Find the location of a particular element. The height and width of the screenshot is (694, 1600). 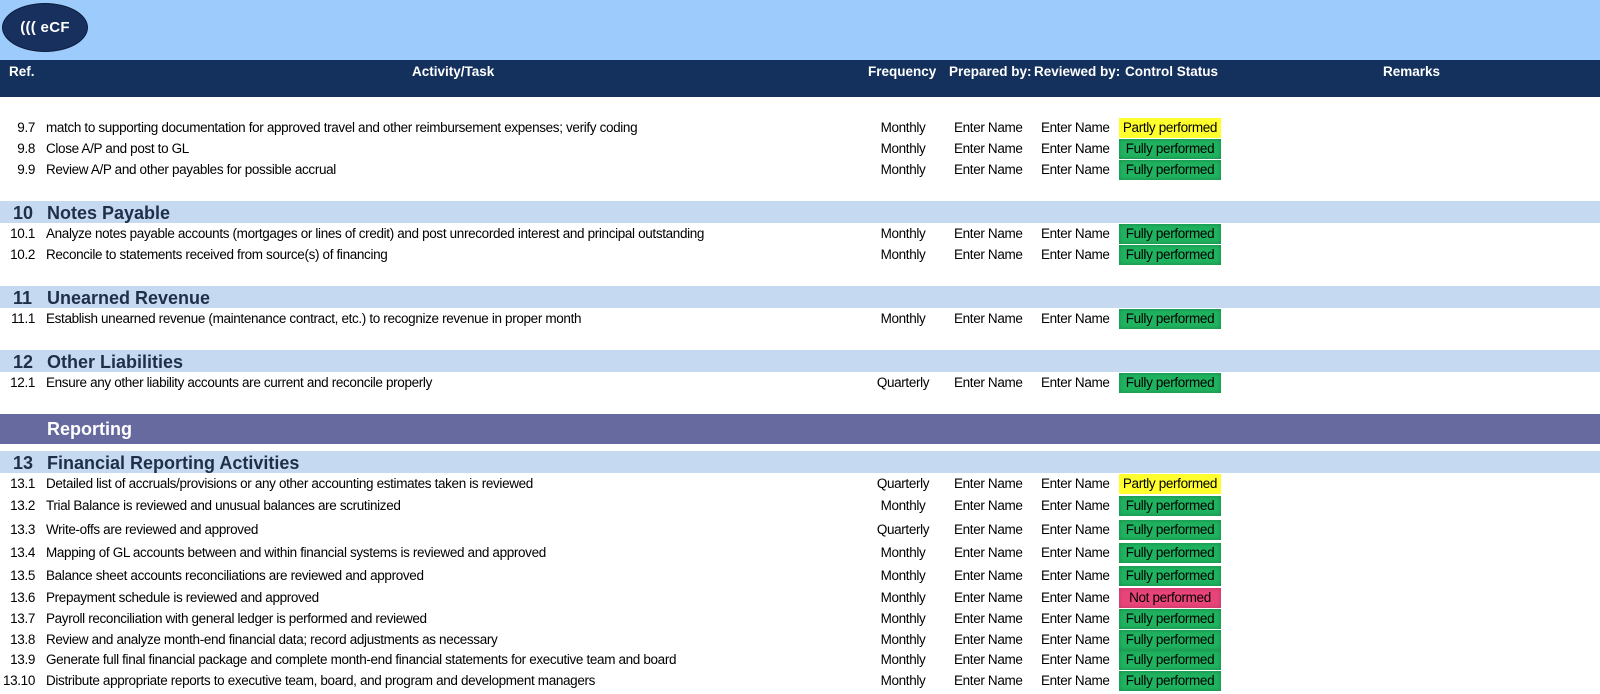

section-number: 11 is located at coordinates (23, 298).